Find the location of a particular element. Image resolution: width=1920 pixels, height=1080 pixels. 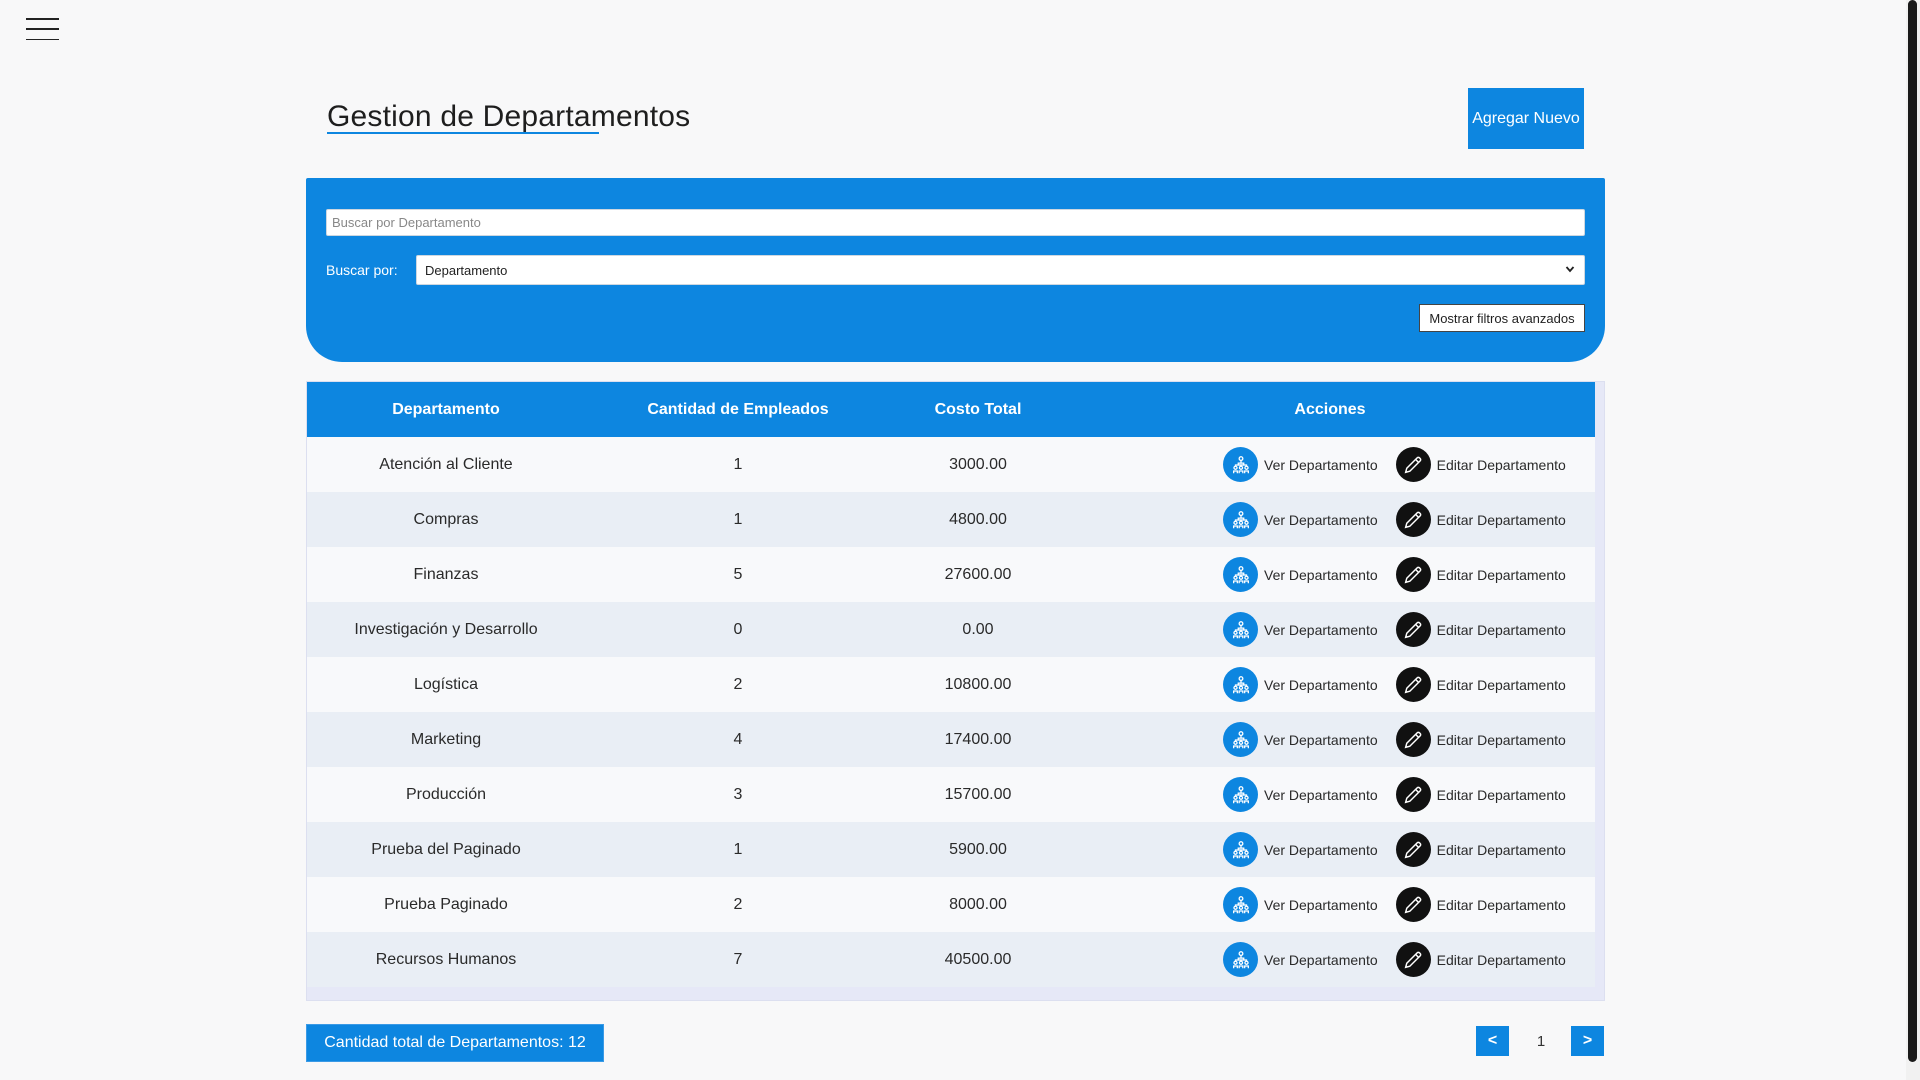

cell-cost: 27600.00 is located at coordinates (978, 574).